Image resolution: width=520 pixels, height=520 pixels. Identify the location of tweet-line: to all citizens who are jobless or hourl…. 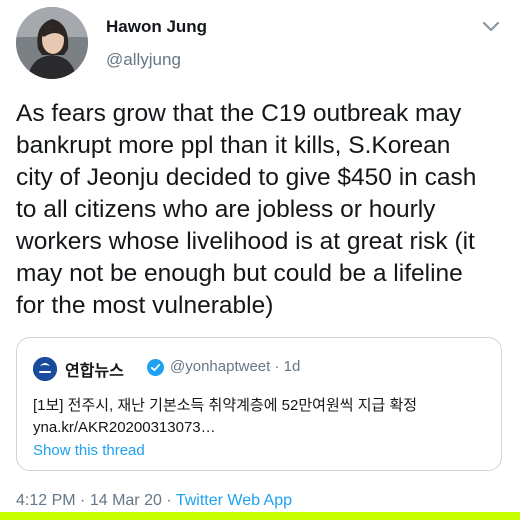
(226, 209).